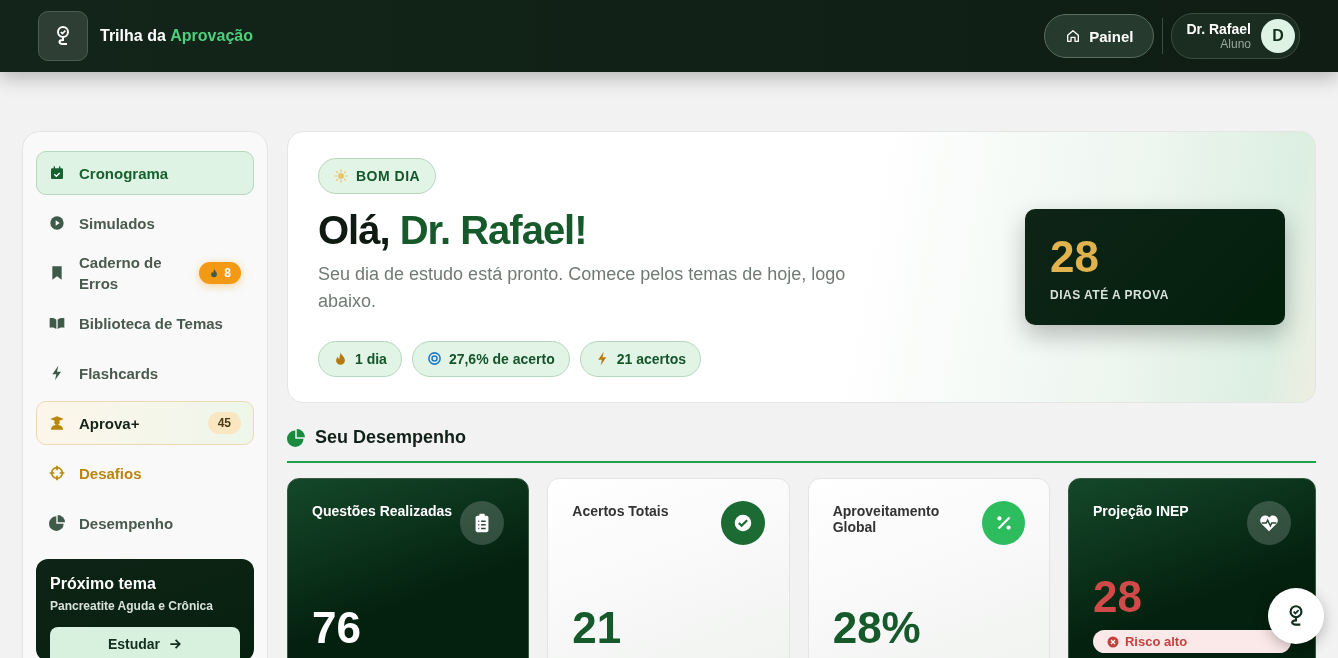  I want to click on sidebar-item: Biblioteca de Temas, so click(145, 323).